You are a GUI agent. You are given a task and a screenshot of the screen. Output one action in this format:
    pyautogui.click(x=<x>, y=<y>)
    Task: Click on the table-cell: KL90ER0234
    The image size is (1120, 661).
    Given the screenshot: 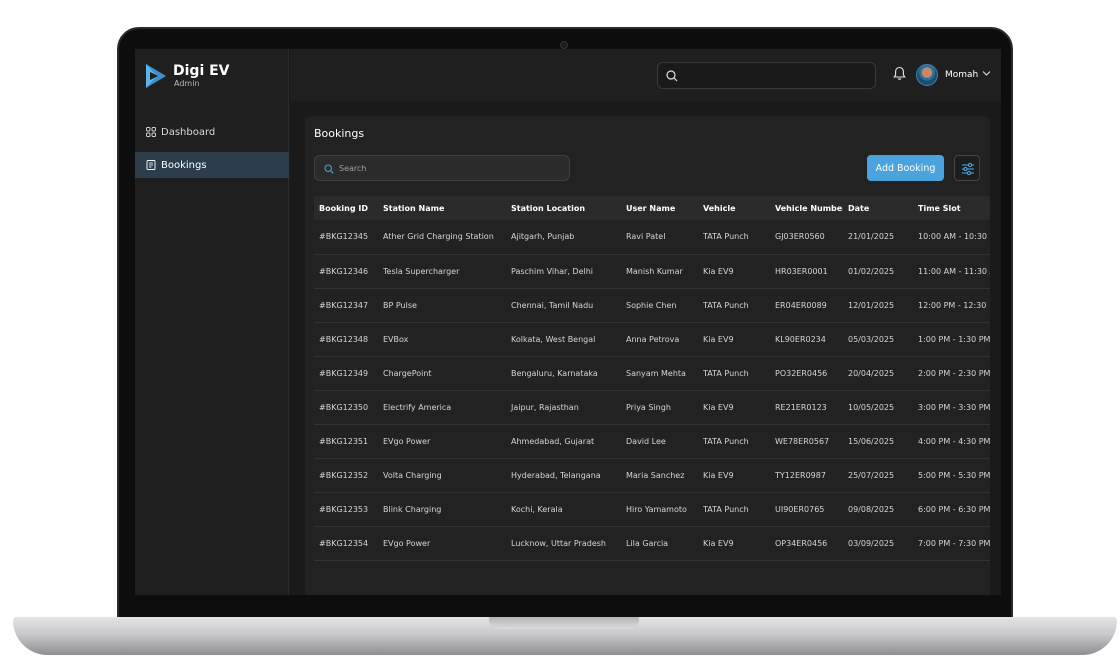 What is the action you would take?
    pyautogui.click(x=806, y=339)
    